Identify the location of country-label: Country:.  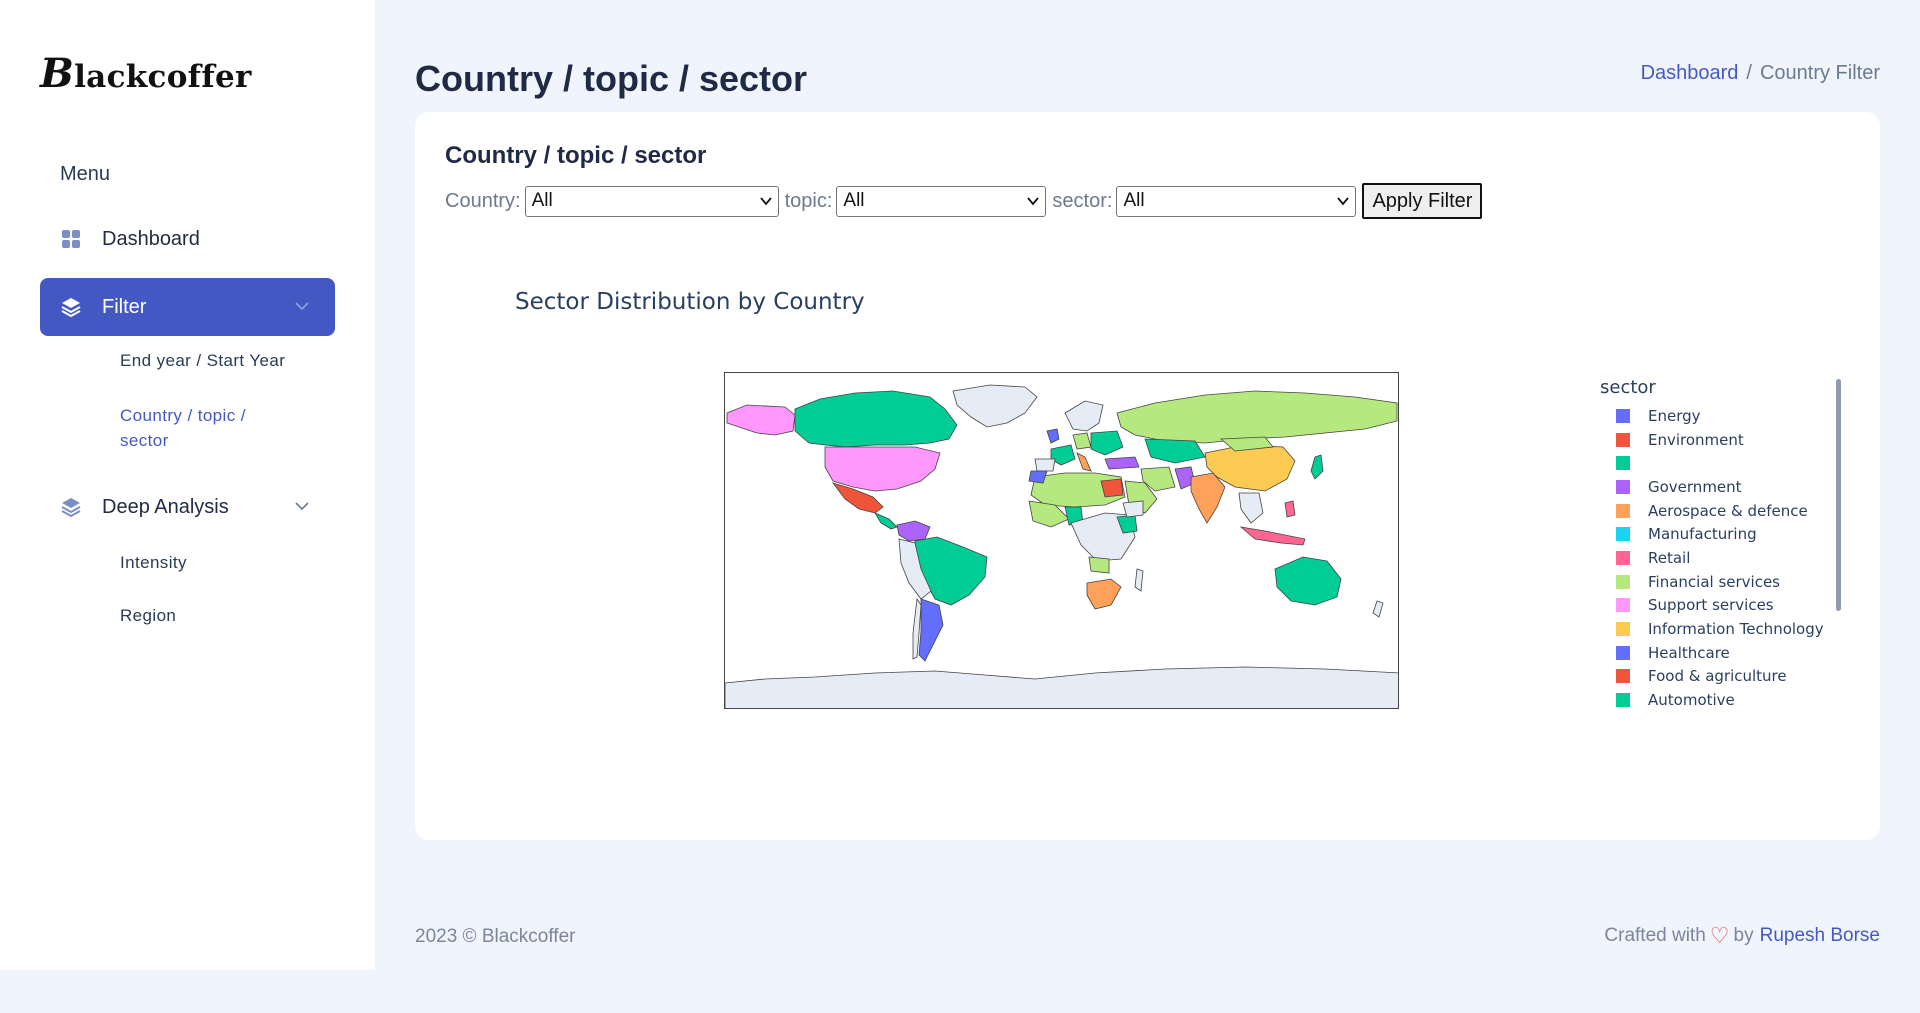
(483, 200).